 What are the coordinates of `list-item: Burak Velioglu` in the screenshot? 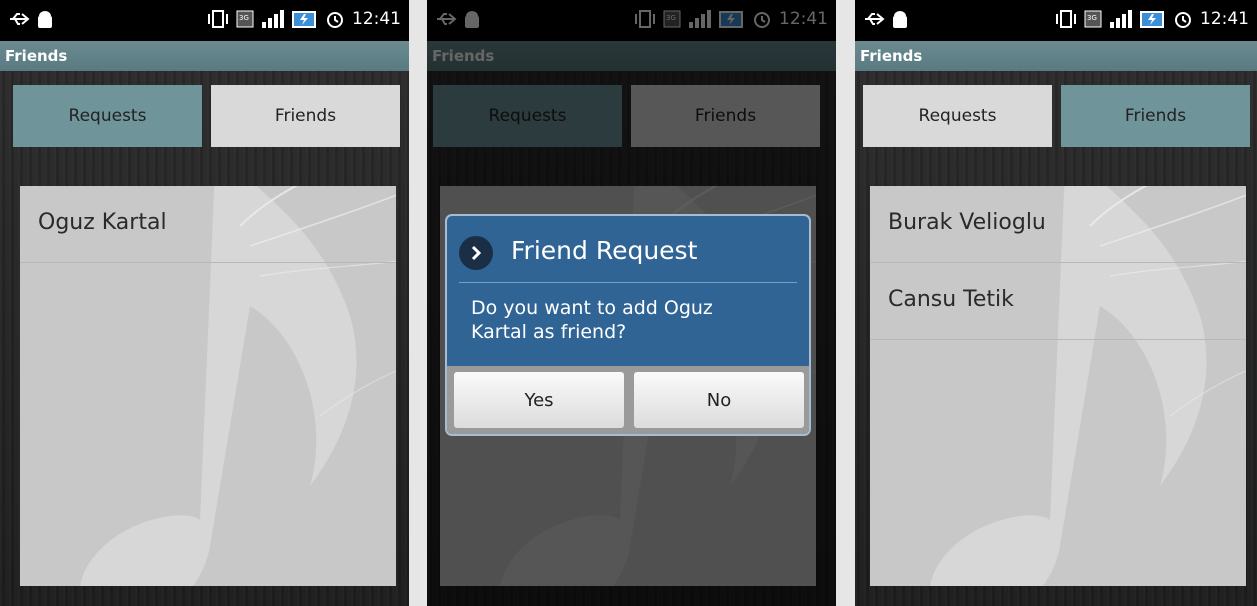 It's located at (1058, 224).